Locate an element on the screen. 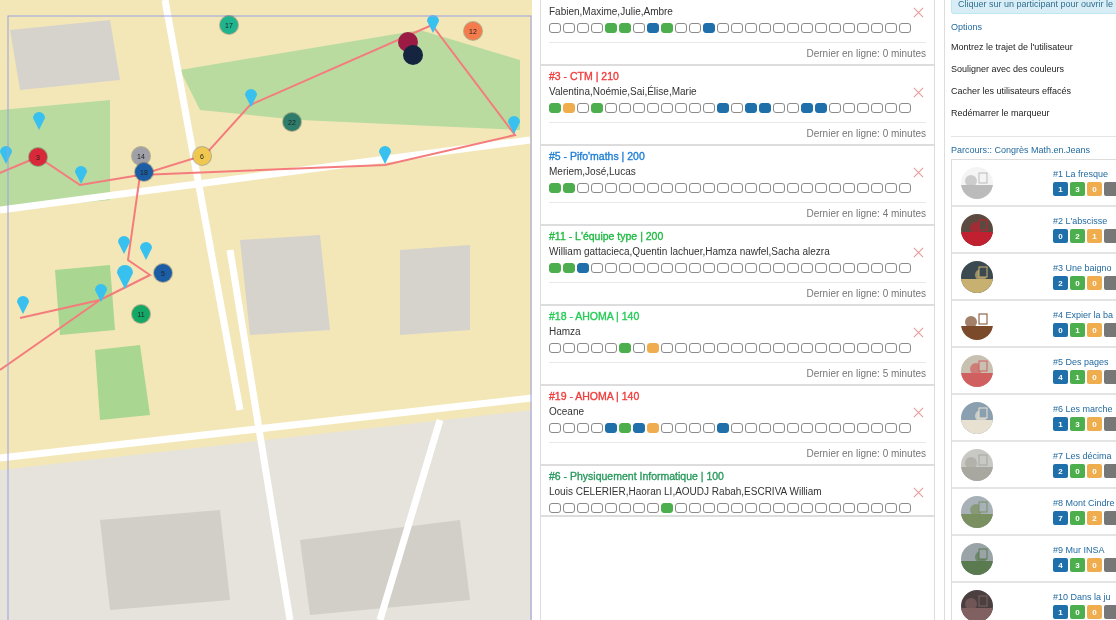 The image size is (1116, 620). route-step-title: #2 L'abscisse is located at coordinates (1084, 221).